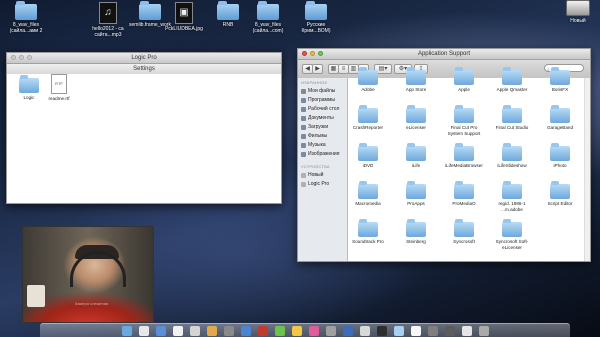  Describe the element at coordinates (416, 89) in the screenshot. I see `folder-label: App Store` at that location.